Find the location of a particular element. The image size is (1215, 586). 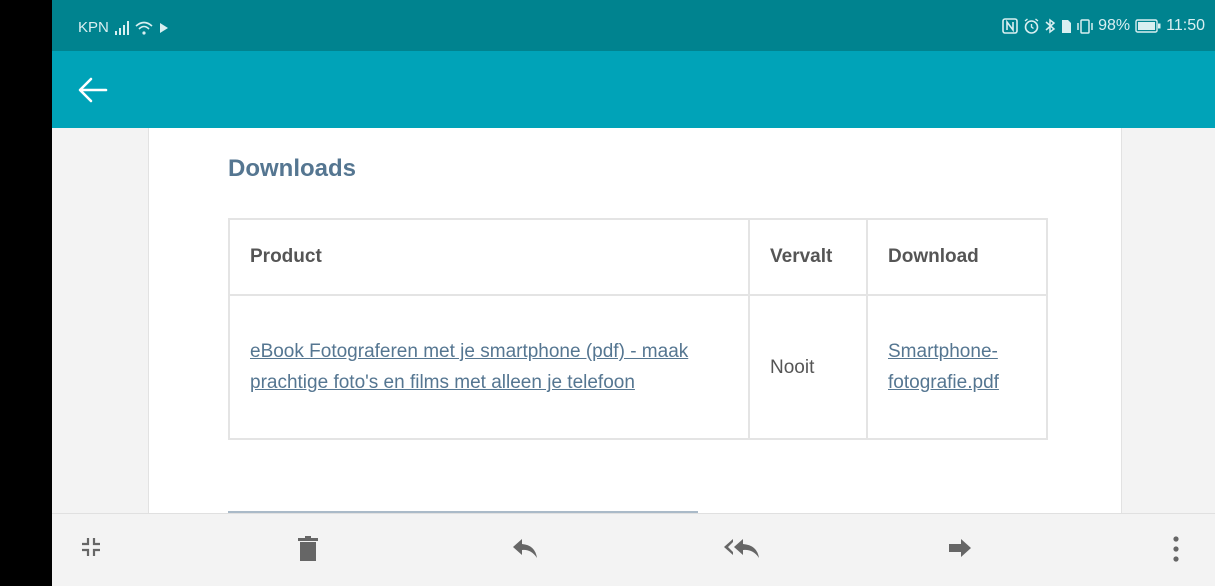

bluetooth-icon is located at coordinates (1050, 26).